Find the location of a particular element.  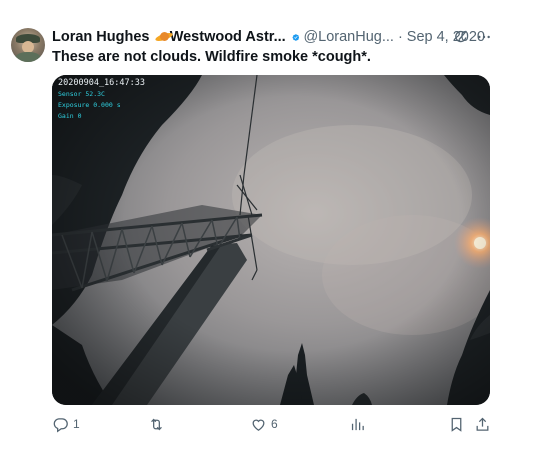

reply-count: 1 is located at coordinates (76, 424).